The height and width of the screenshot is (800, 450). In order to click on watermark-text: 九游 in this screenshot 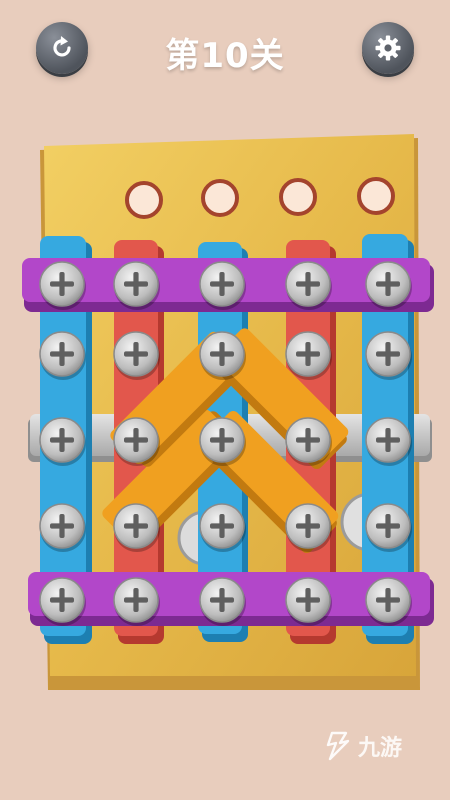, I will do `click(380, 748)`.